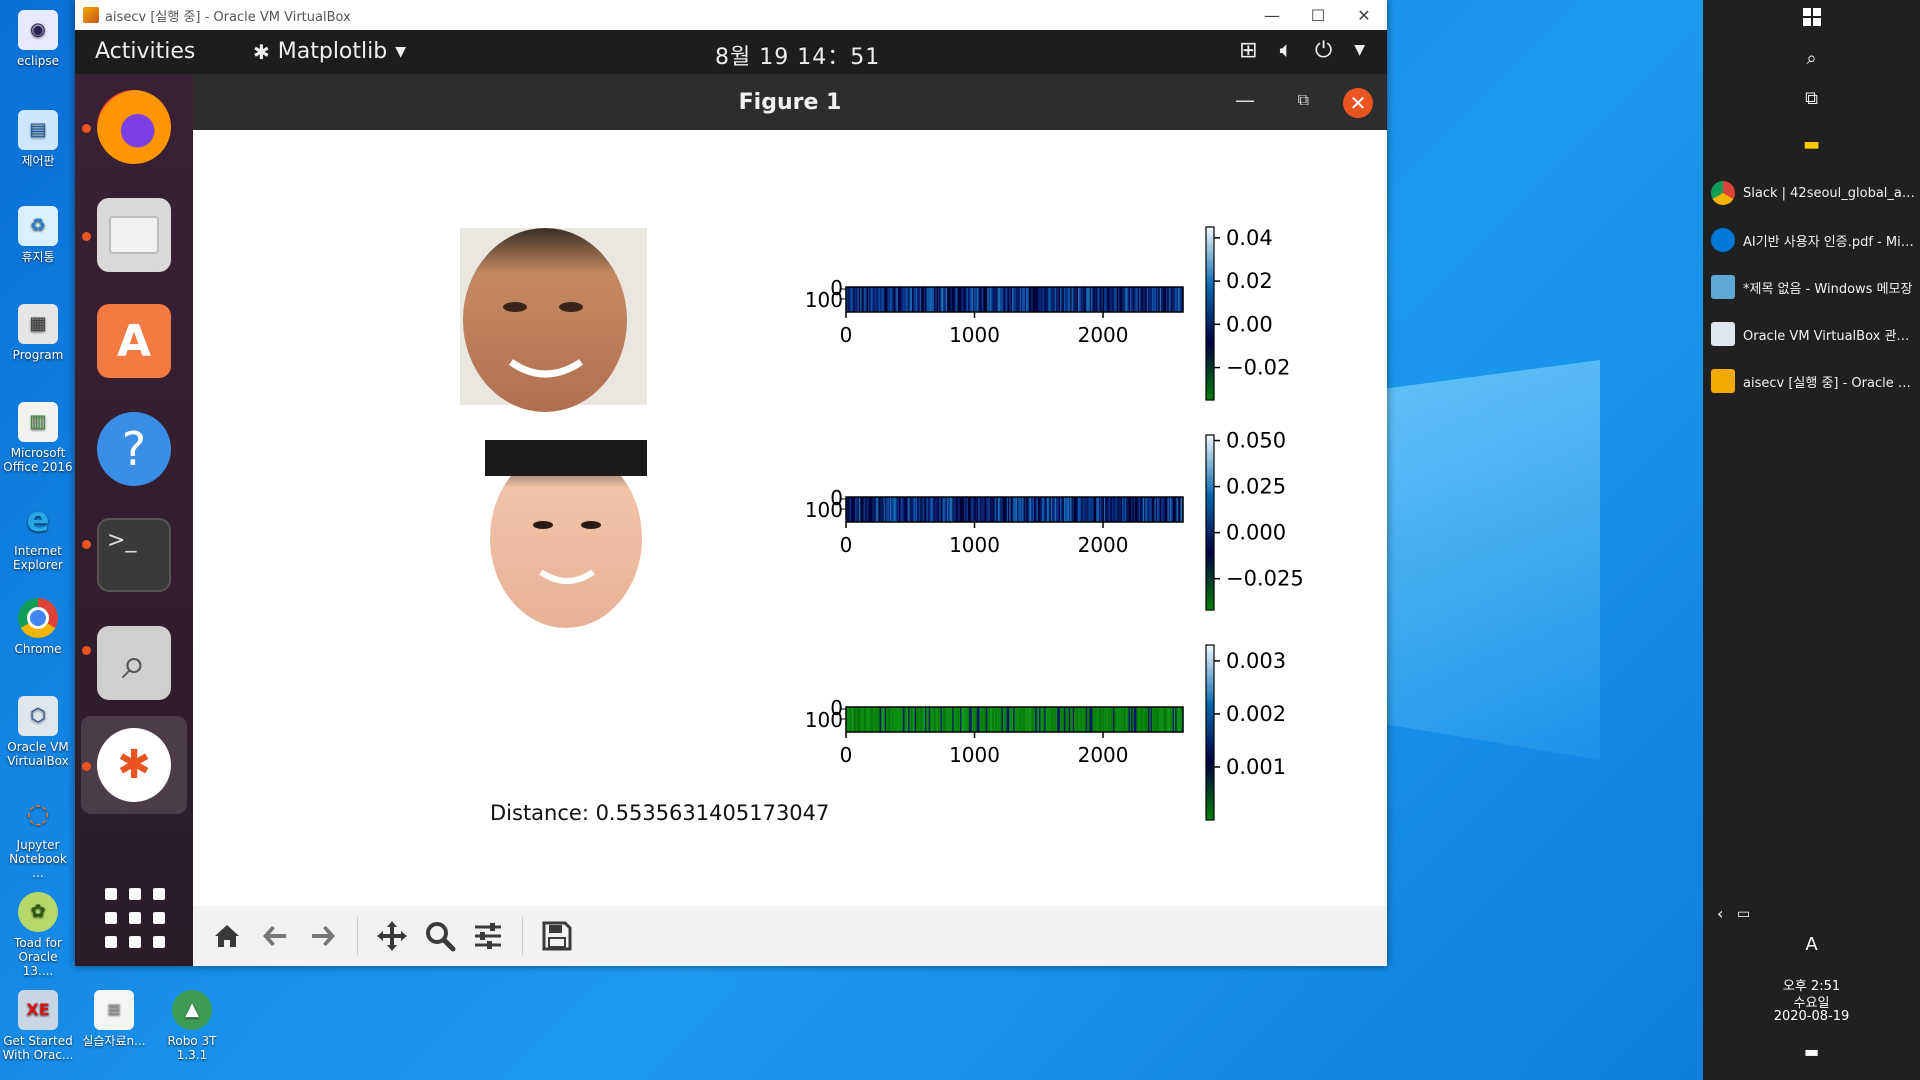  I want to click on desktop-icon-label: Microsoft Office 2016, so click(38, 460).